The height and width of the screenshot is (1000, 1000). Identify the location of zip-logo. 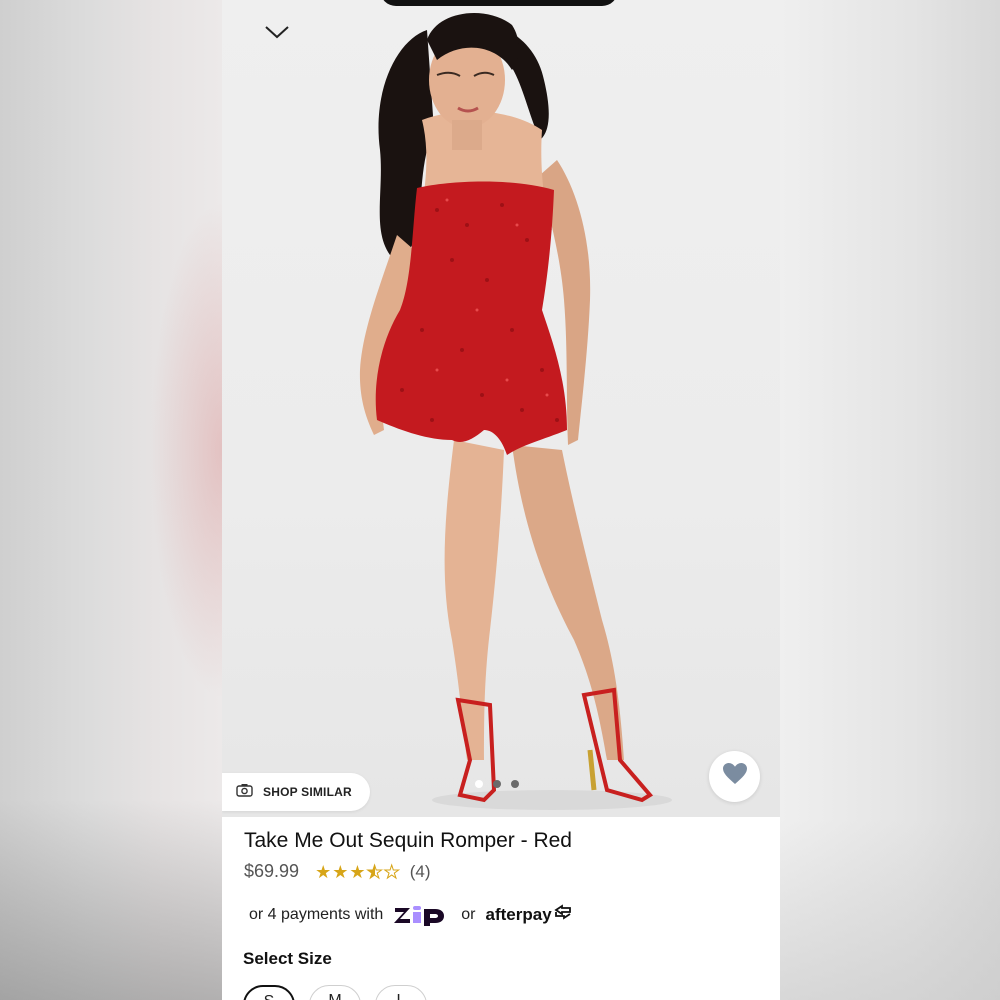
(422, 915).